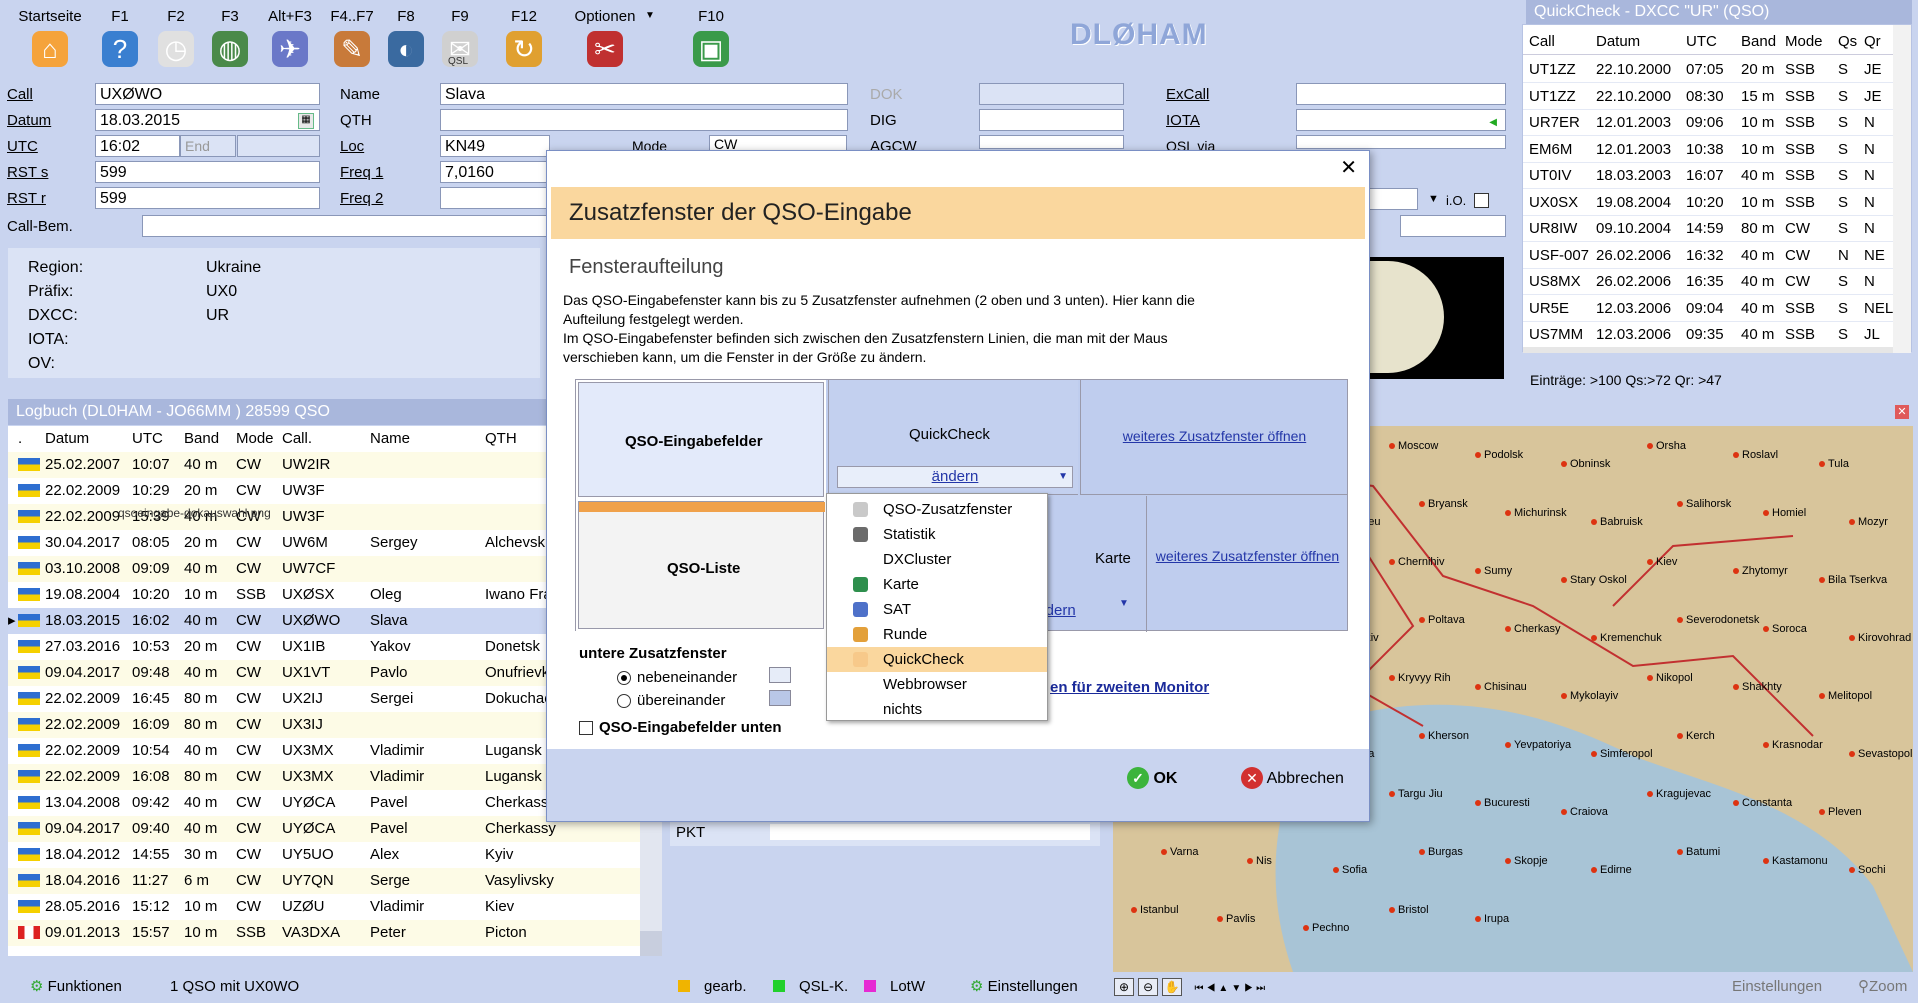  What do you see at coordinates (1701, 42) in the screenshot?
I see `qc-col-utc: UTC` at bounding box center [1701, 42].